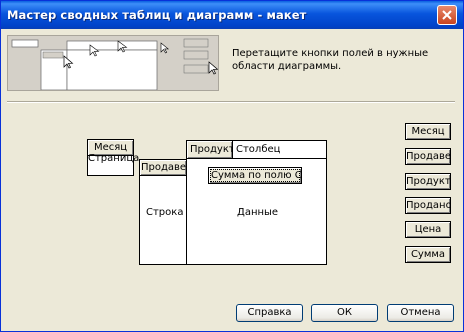 The height and width of the screenshot is (332, 464). I want to click on page-area-label: Страница, so click(114, 158).